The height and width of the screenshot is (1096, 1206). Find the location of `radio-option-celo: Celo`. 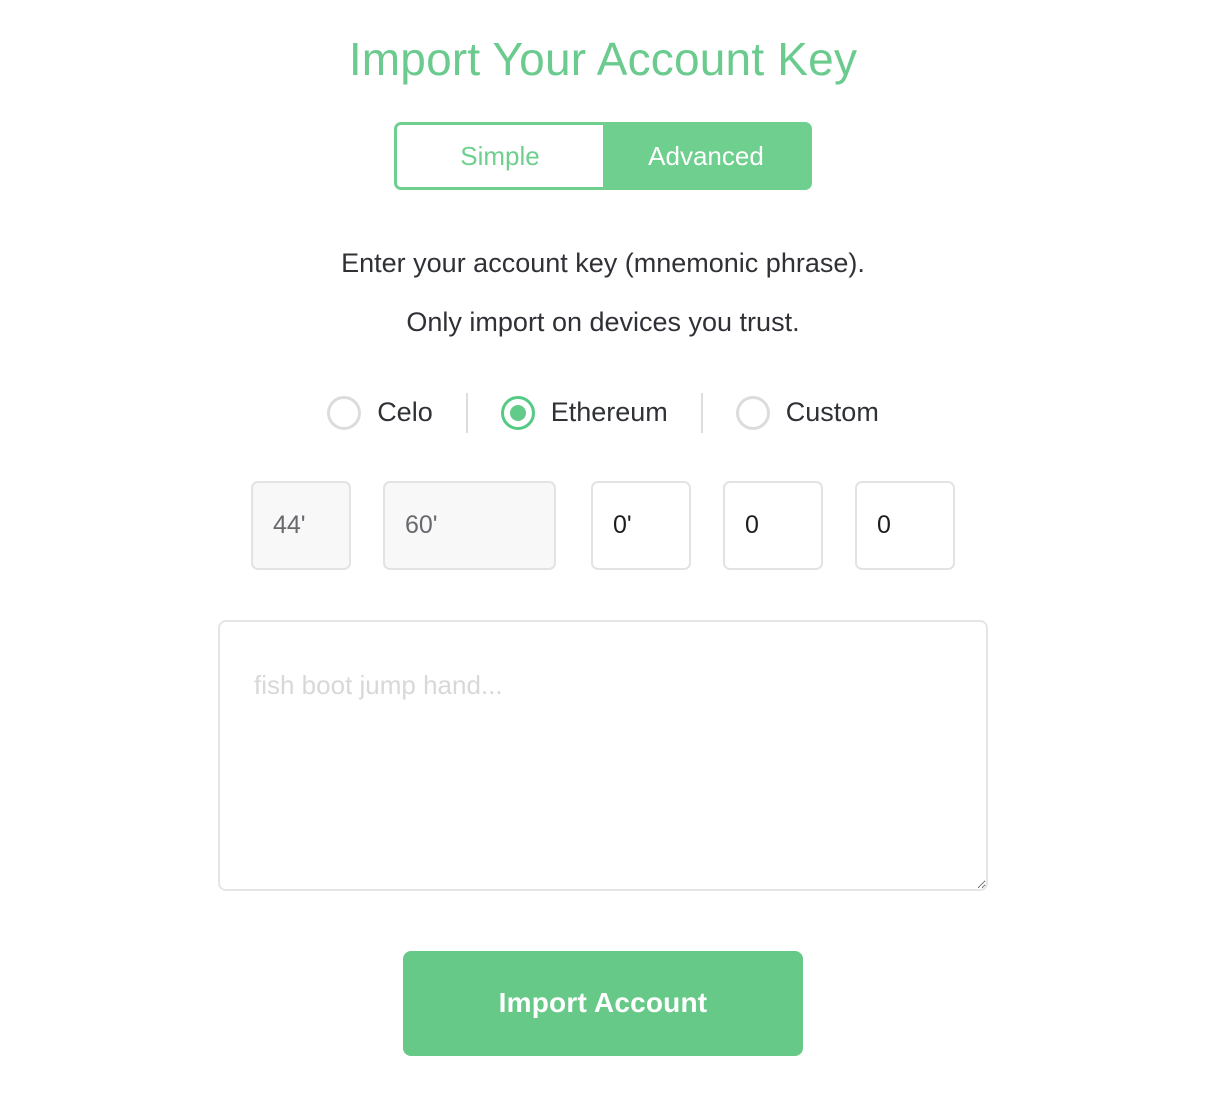

radio-option-celo: Celo is located at coordinates (380, 412).